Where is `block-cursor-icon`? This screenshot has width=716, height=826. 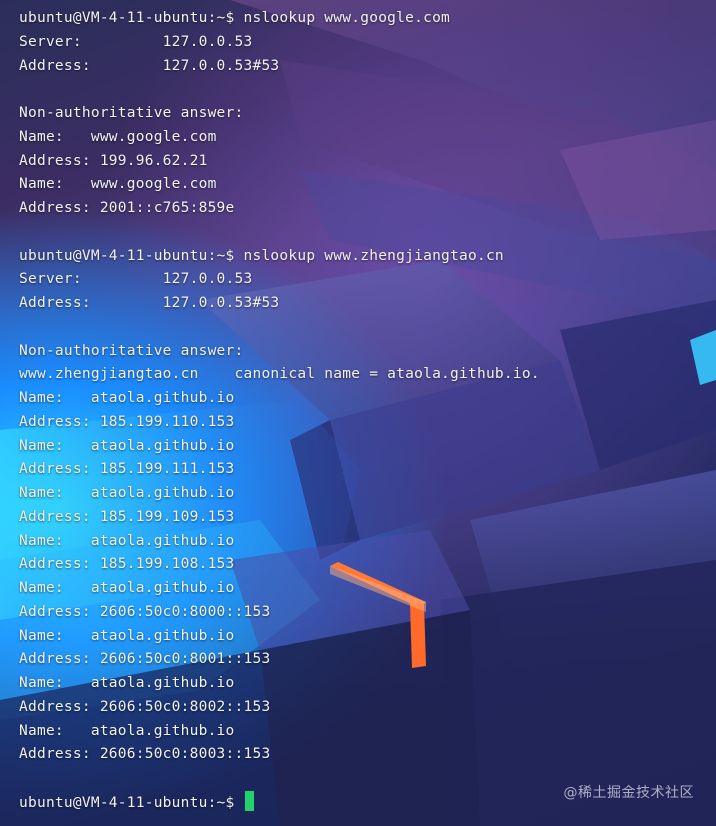 block-cursor-icon is located at coordinates (249, 800).